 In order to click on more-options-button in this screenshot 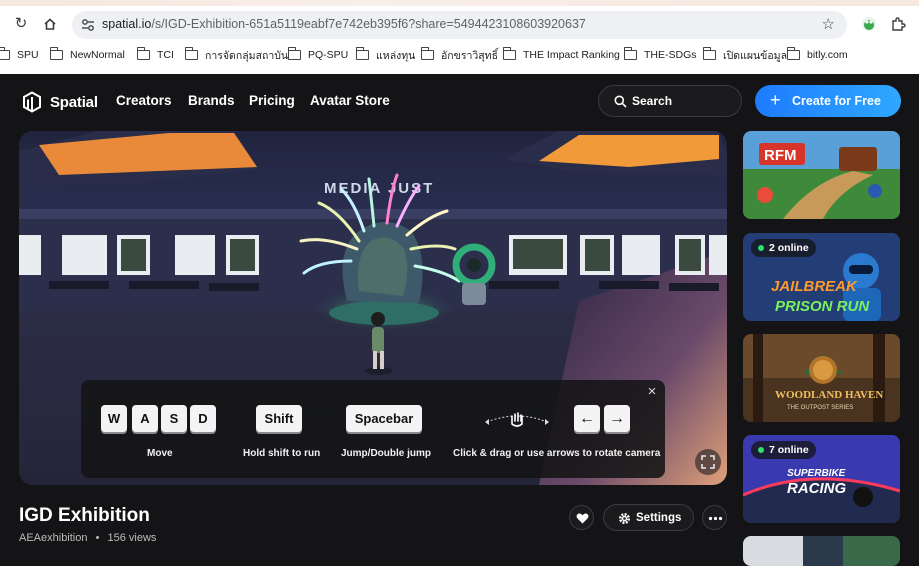, I will do `click(714, 517)`.